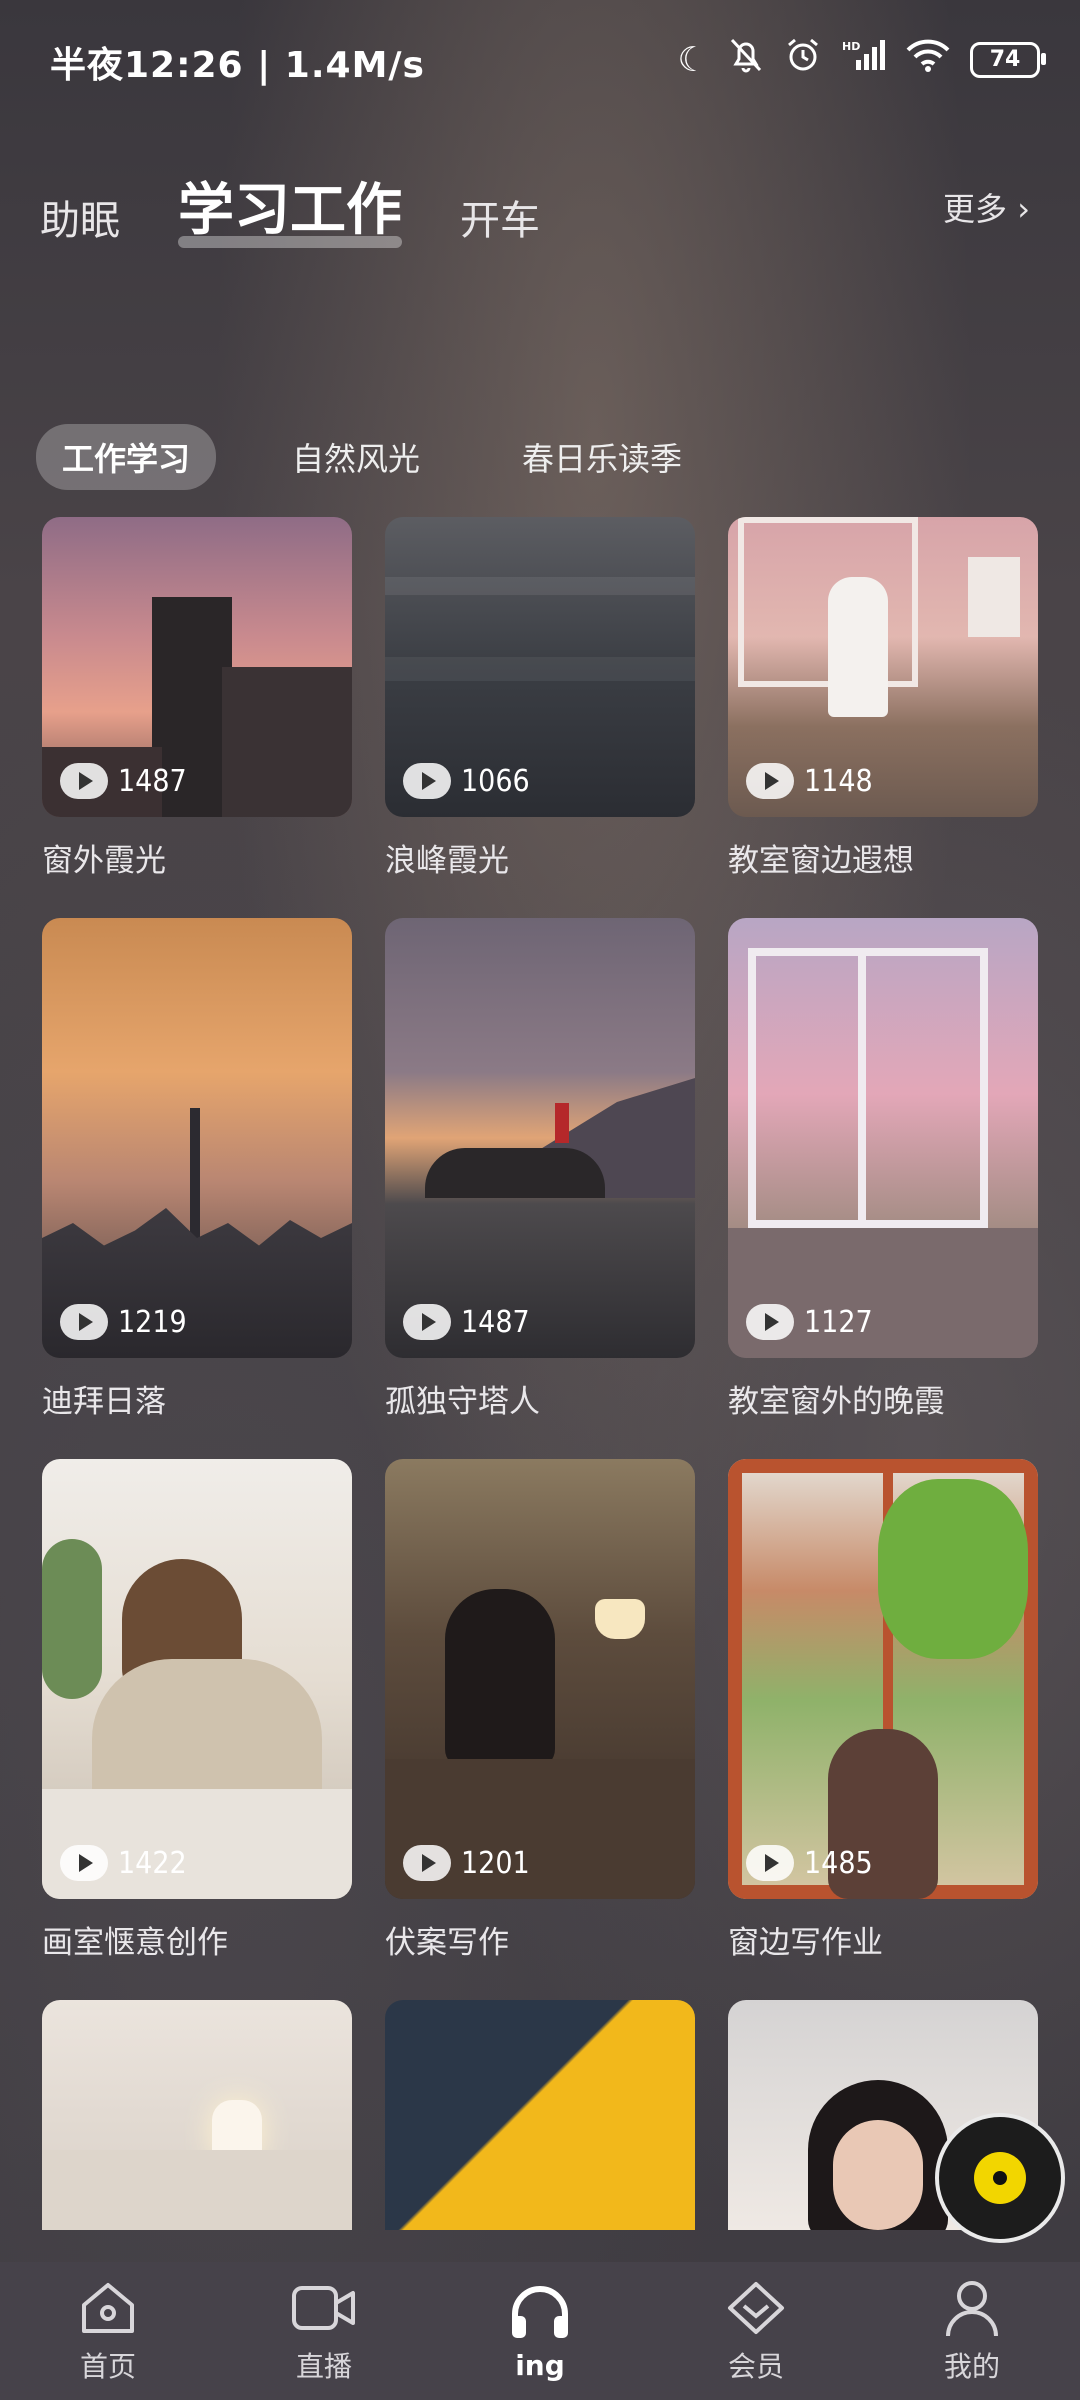  I want to click on category-tabs: 助眠 学习工作 开车, so click(290, 206).